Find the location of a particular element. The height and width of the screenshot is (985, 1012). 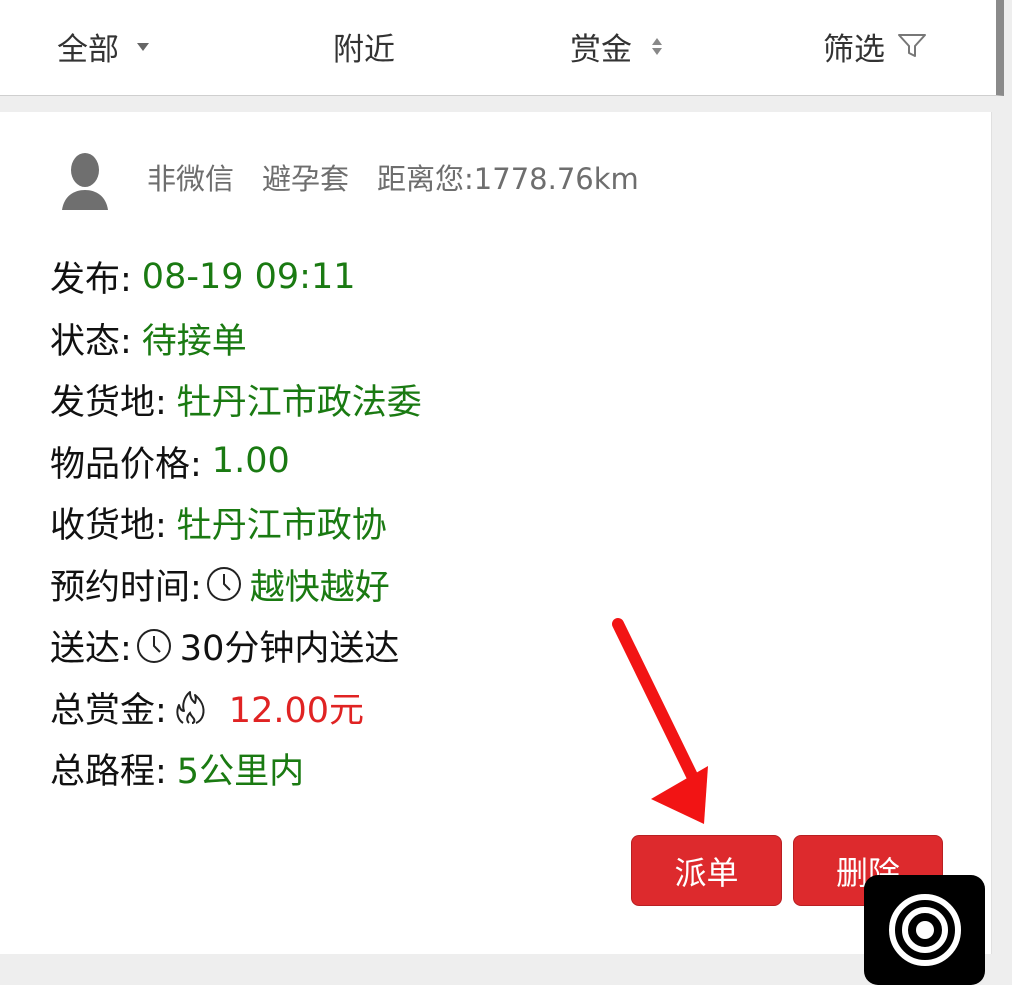

delivery-label: 送达: is located at coordinates (91, 649).